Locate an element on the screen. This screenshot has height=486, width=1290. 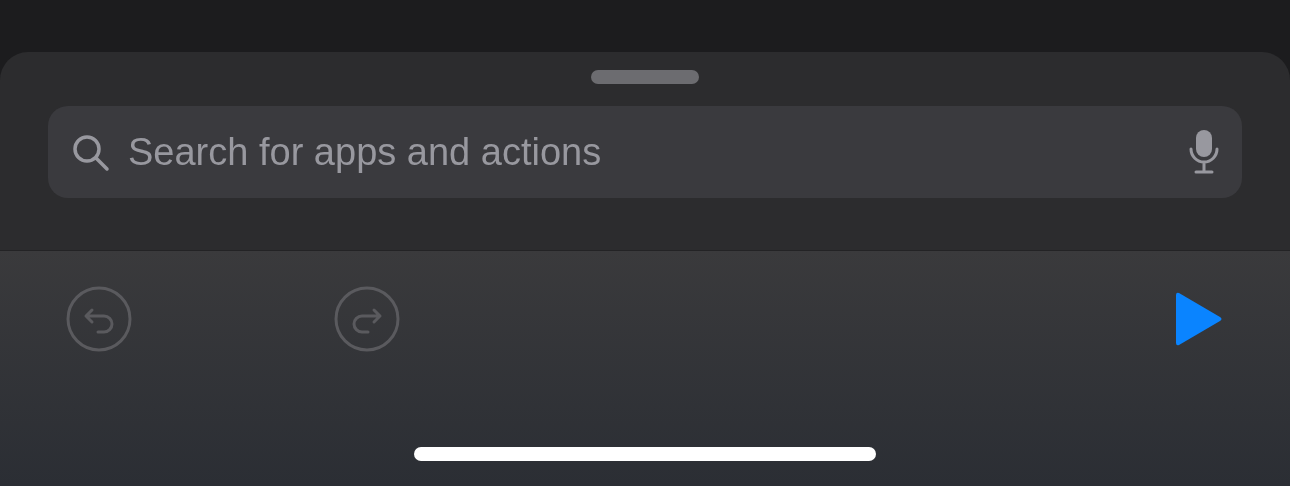
search-icon is located at coordinates (90, 152).